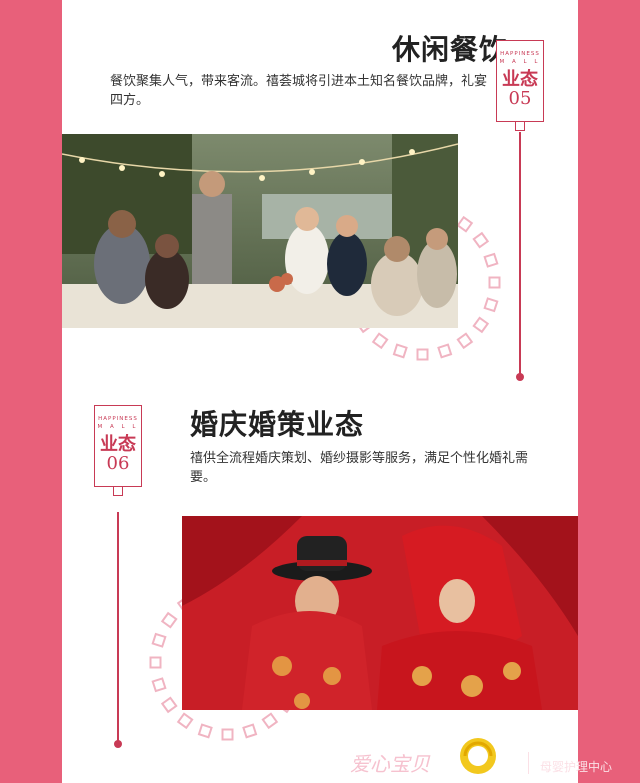  I want to click on badge-number: 05, so click(520, 98).